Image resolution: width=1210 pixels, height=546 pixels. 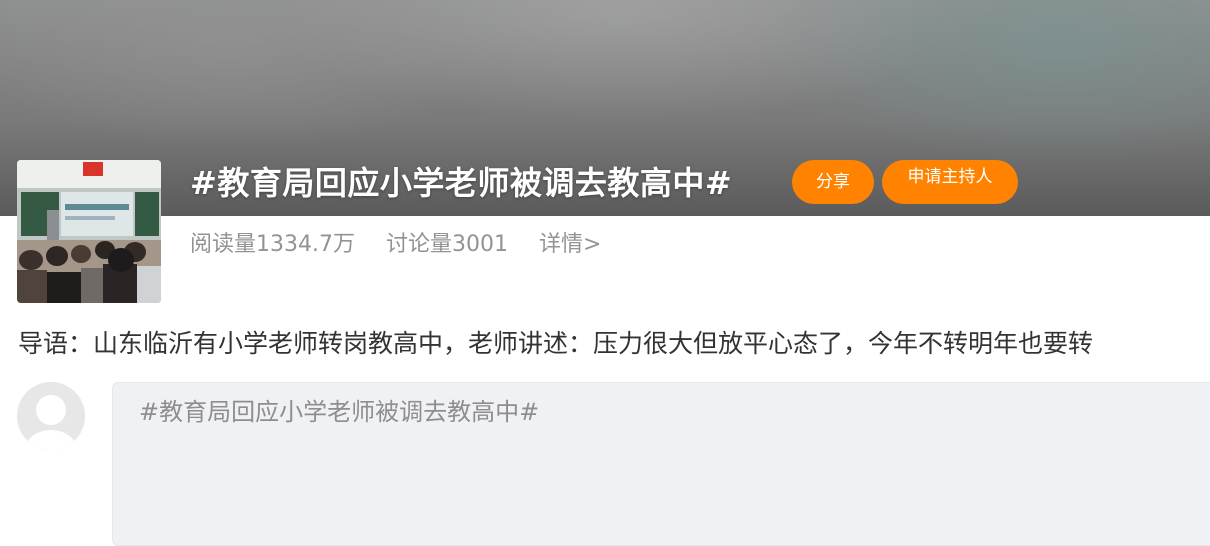 What do you see at coordinates (446, 244) in the screenshot?
I see `discussion-count: 讨论量3001` at bounding box center [446, 244].